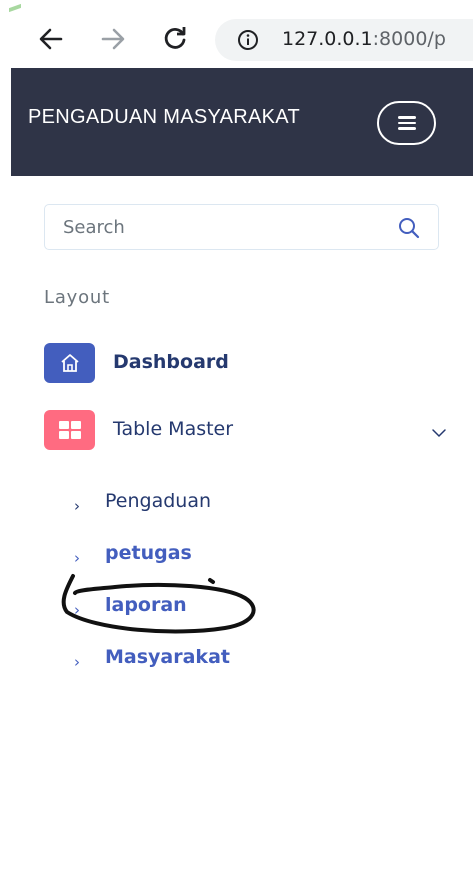  What do you see at coordinates (224, 505) in the screenshot?
I see `submenu-item-pengaduan: › Pengaduan` at bounding box center [224, 505].